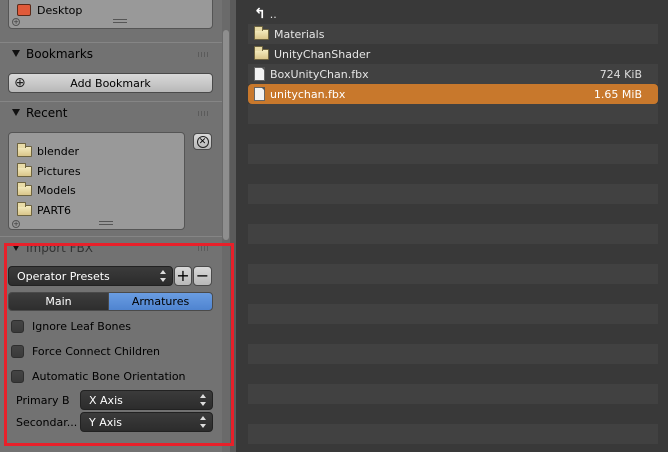  What do you see at coordinates (58, 301) in the screenshot?
I see `tab-main: Main` at bounding box center [58, 301].